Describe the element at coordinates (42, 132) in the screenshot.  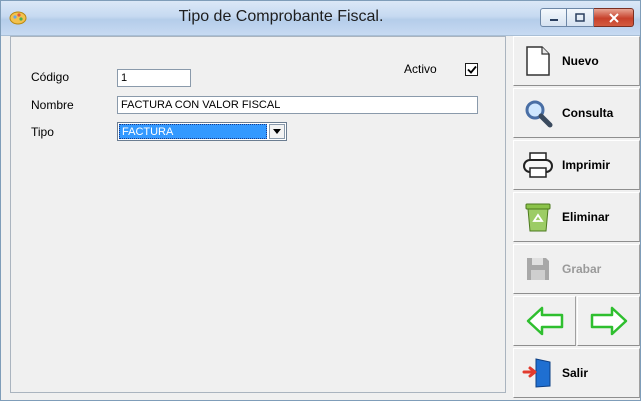
I see `tipo-label: Tipo` at that location.